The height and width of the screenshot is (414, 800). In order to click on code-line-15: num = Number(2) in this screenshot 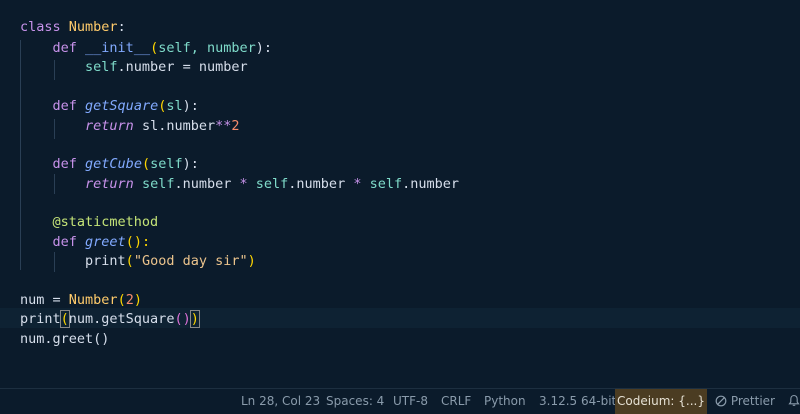, I will do `click(81, 300)`.